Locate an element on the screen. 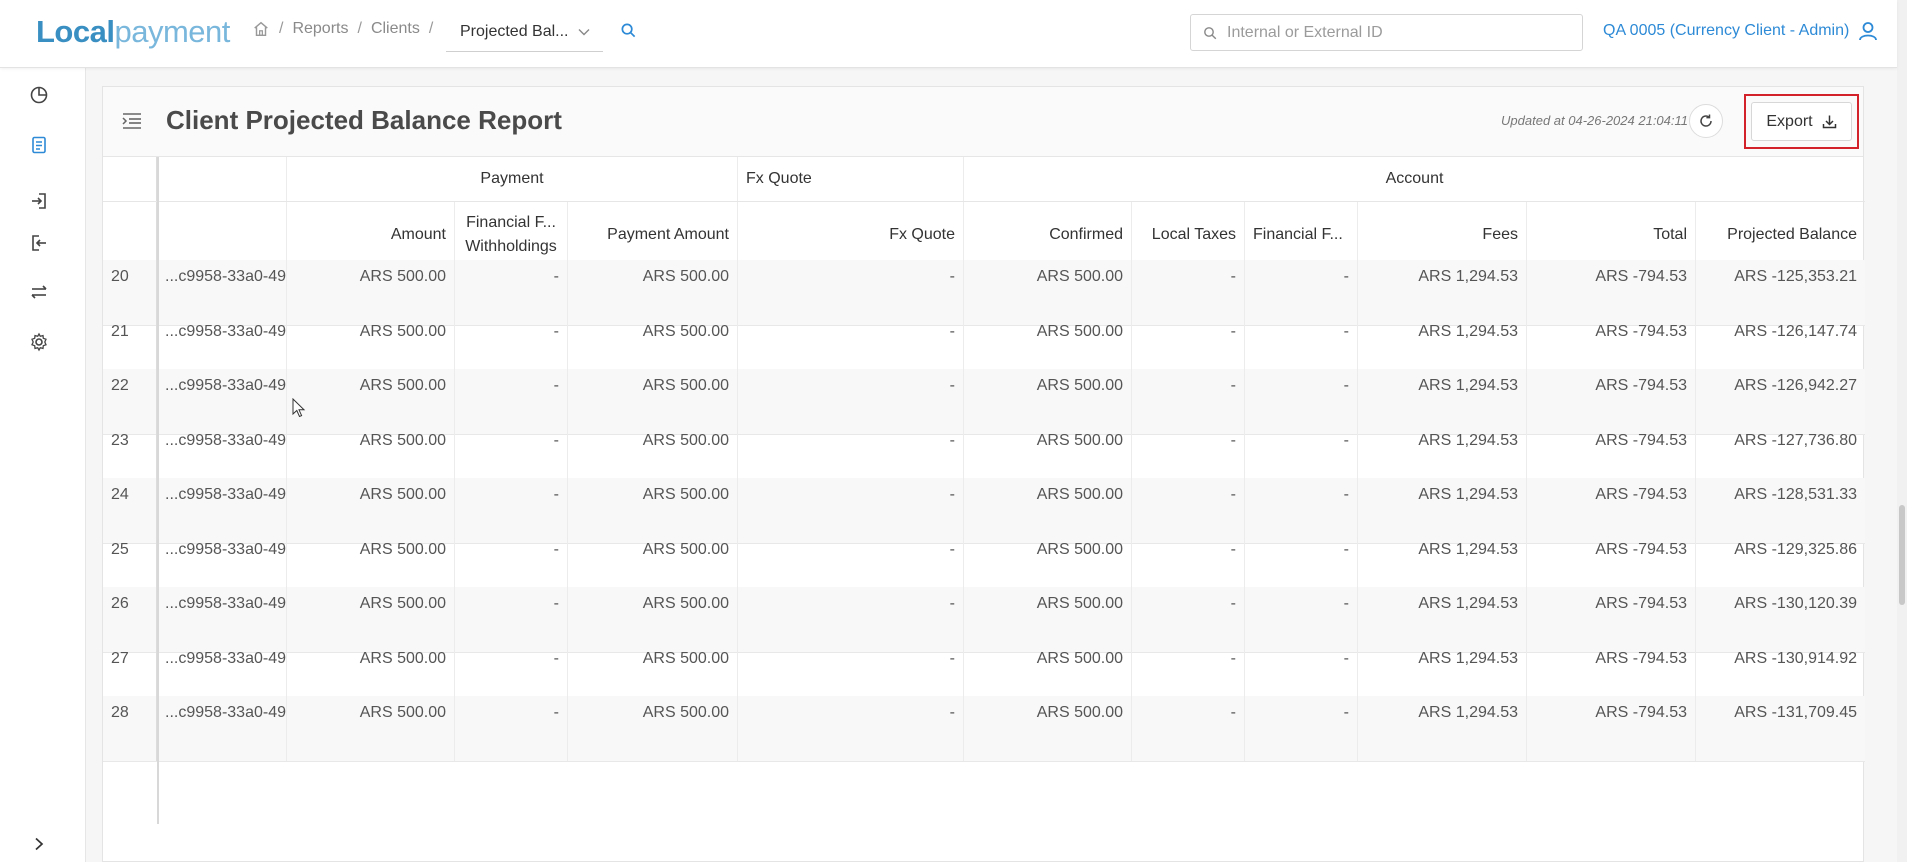  logo: Local payment is located at coordinates (133, 32).